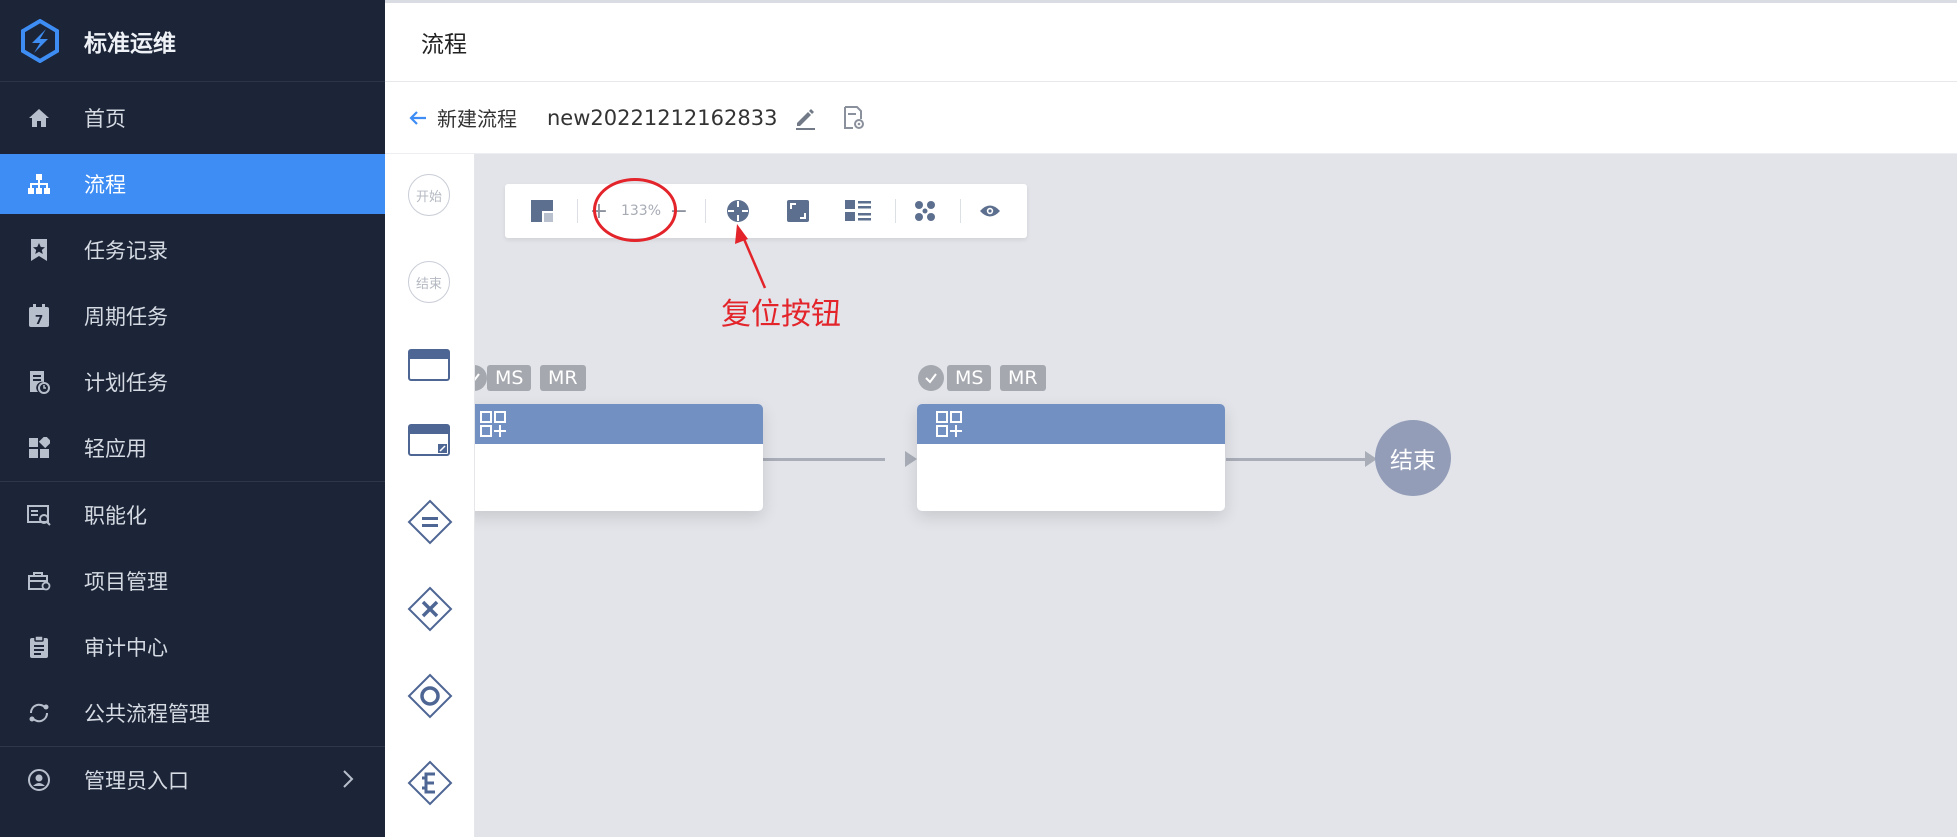 The height and width of the screenshot is (837, 1957). Describe the element at coordinates (39, 448) in the screenshot. I see `apps-icon` at that location.